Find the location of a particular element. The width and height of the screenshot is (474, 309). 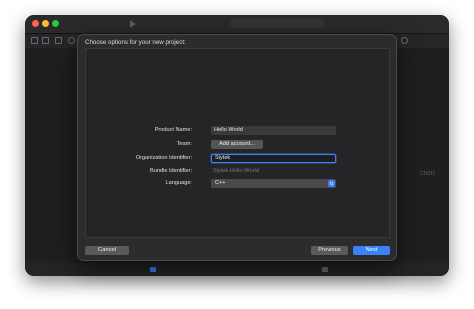

background-partial-text: ction is located at coordinates (427, 173).